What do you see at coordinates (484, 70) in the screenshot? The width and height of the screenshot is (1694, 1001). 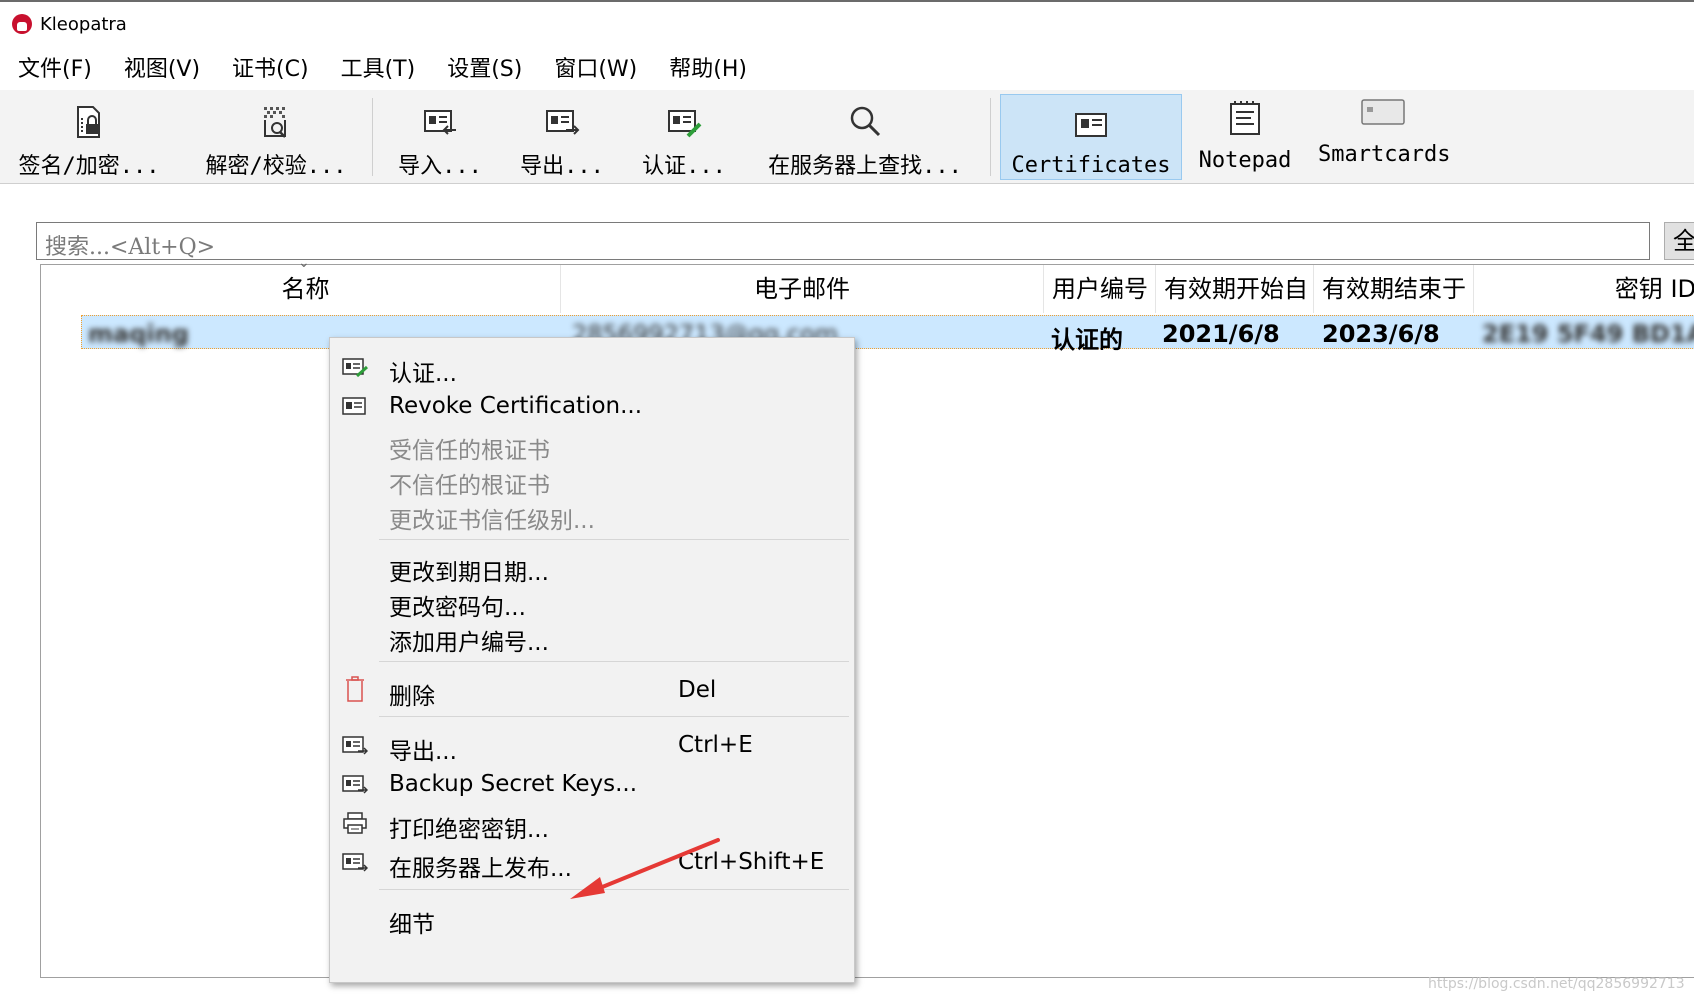 I see `menu-settings: 设置(S)` at bounding box center [484, 70].